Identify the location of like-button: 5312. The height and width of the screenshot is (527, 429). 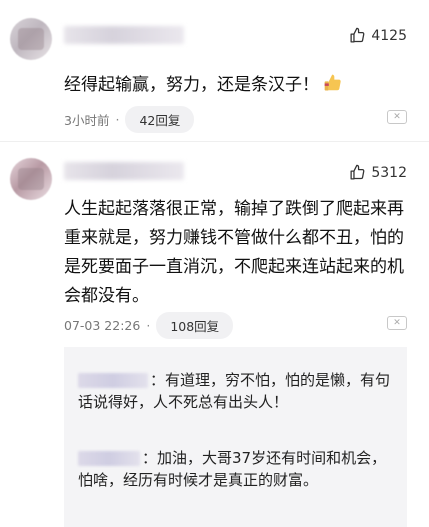
(378, 172).